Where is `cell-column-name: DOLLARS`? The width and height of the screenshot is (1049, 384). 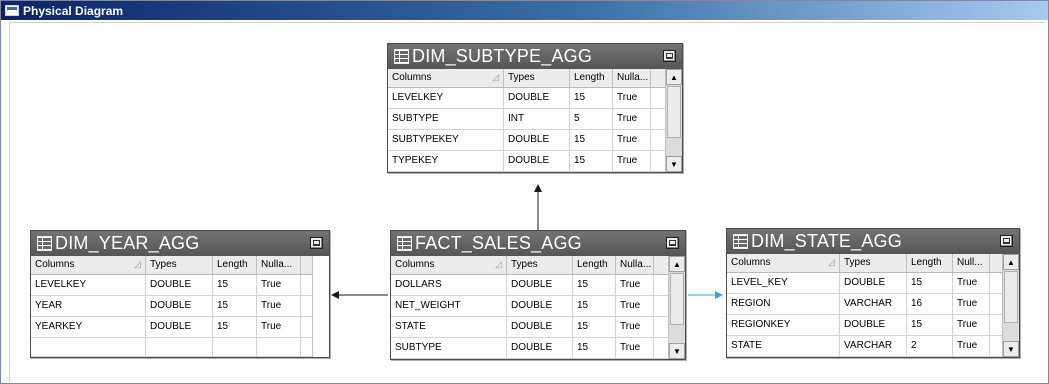 cell-column-name: DOLLARS is located at coordinates (449, 285).